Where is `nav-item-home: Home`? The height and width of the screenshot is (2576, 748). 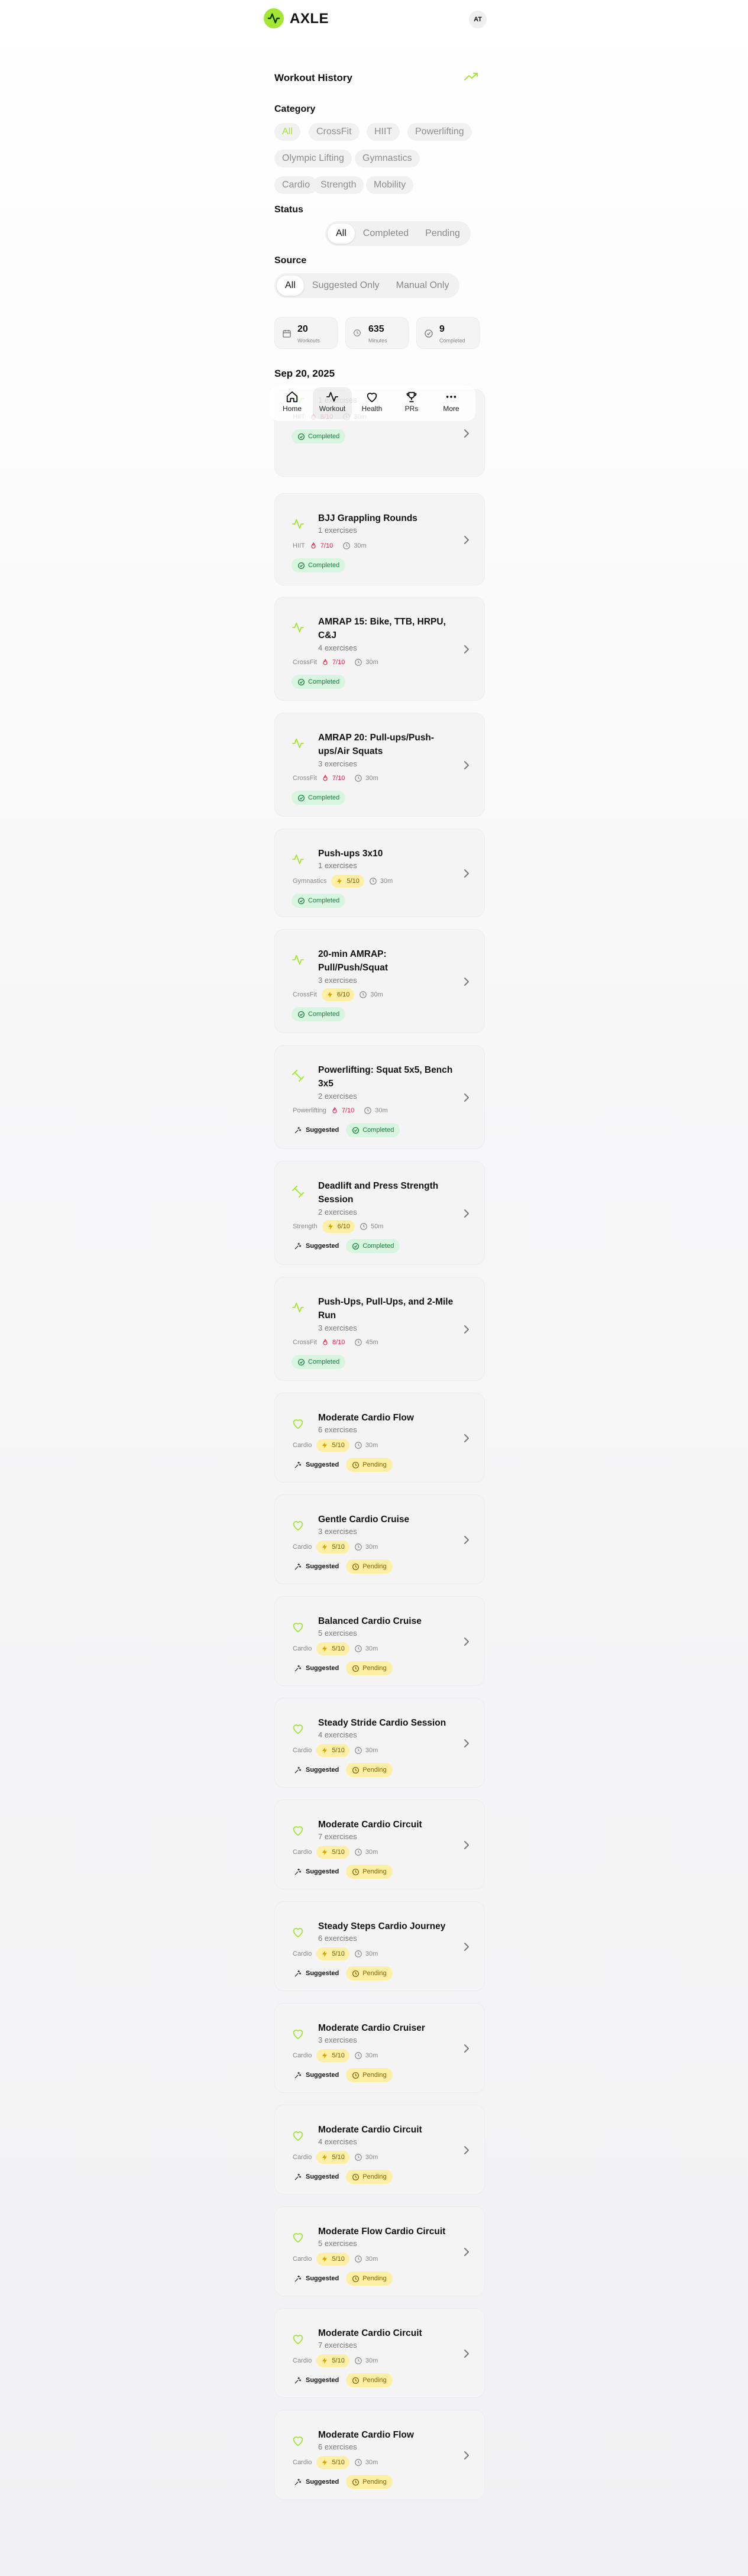 nav-item-home: Home is located at coordinates (292, 401).